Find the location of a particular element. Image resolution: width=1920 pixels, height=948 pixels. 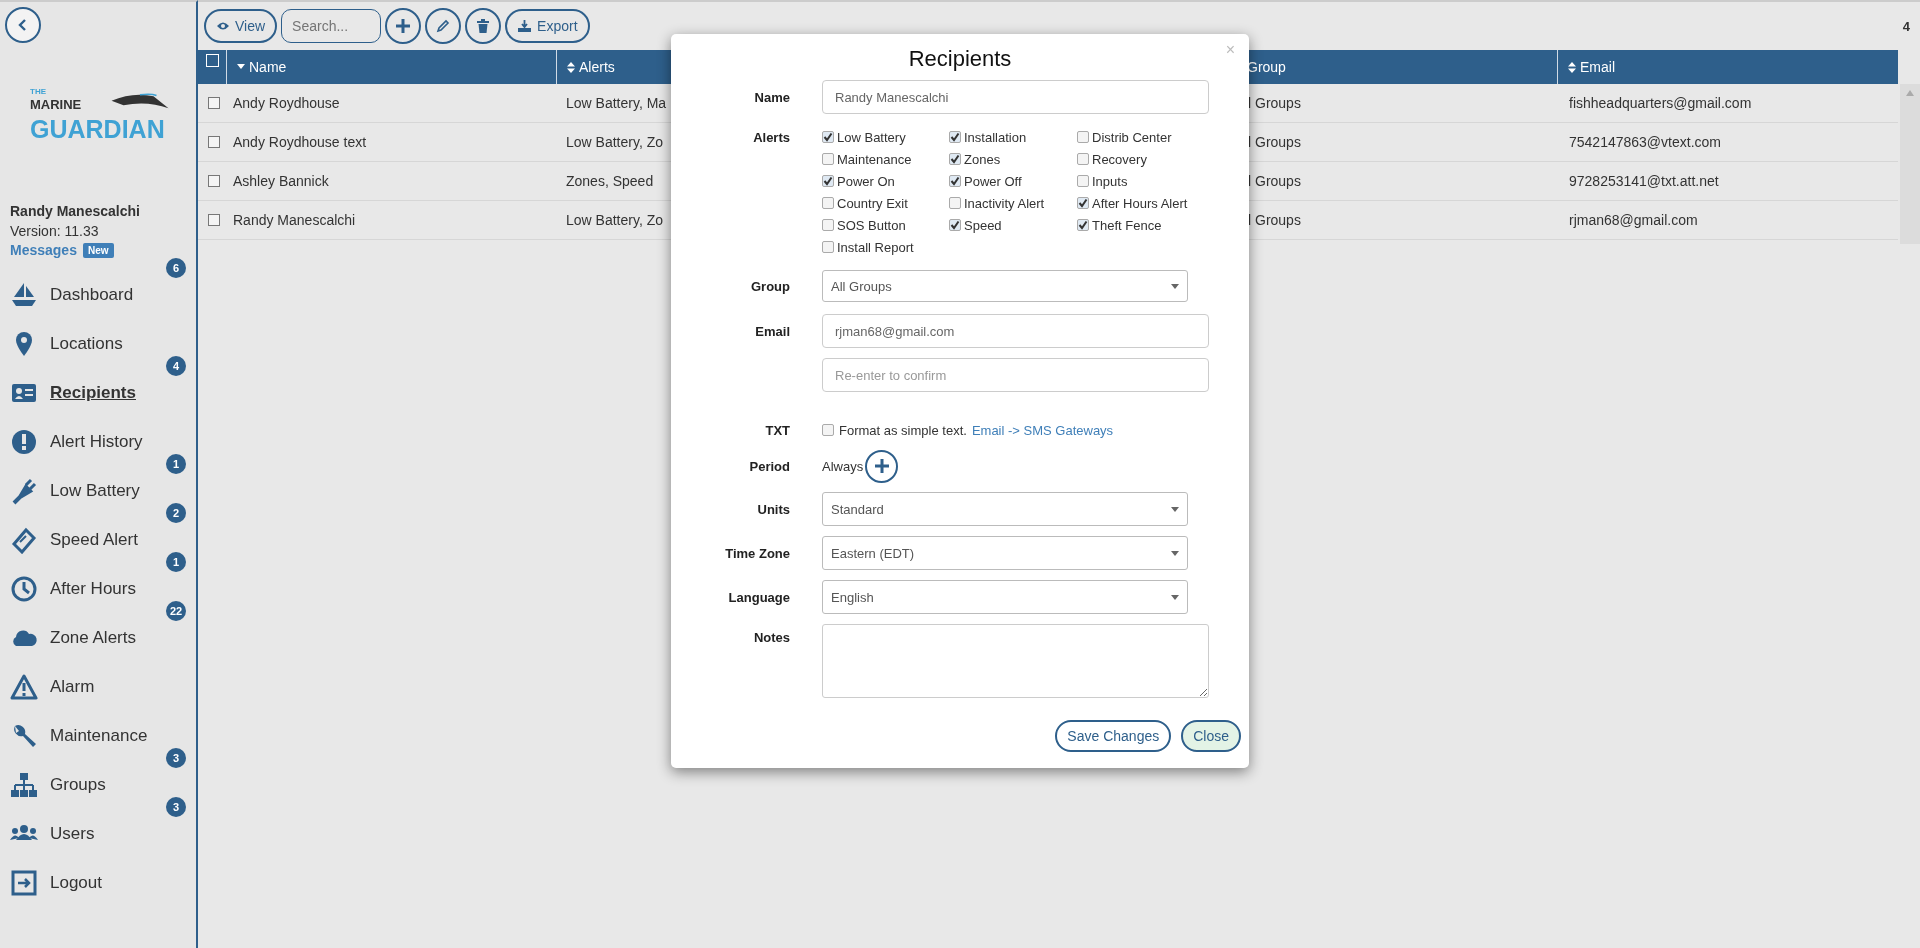

nav-link: Locations is located at coordinates (86, 343).